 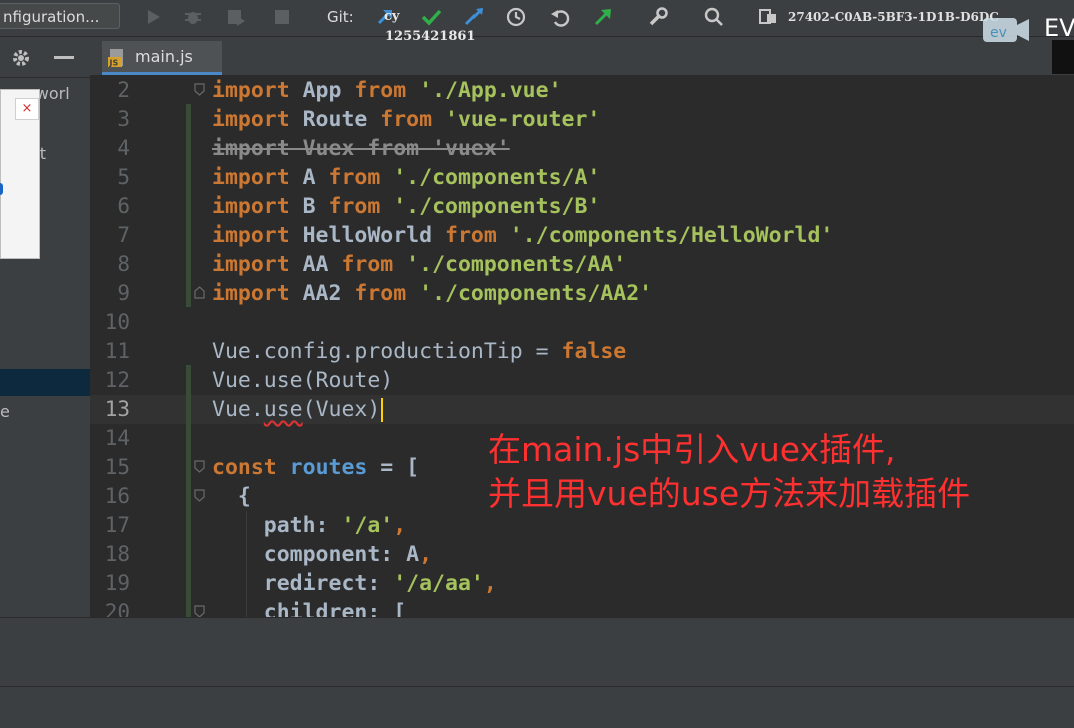 What do you see at coordinates (1, 189) in the screenshot?
I see `popup-indicator` at bounding box center [1, 189].